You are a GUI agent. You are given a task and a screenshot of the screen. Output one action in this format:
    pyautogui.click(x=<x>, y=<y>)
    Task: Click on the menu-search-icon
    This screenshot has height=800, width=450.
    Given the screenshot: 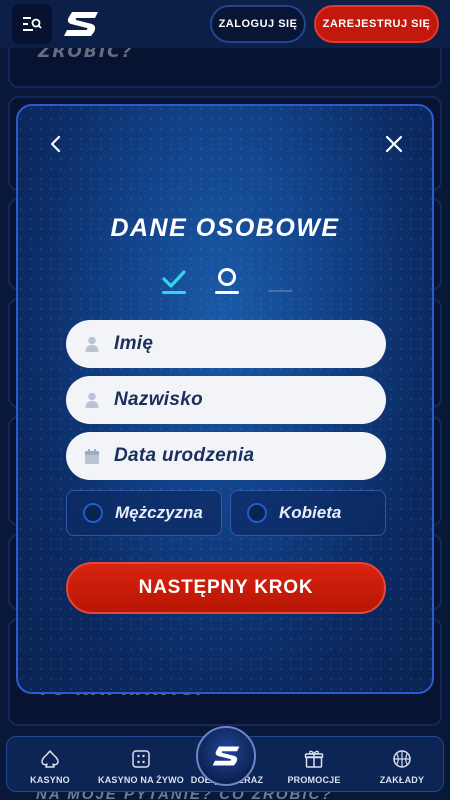 What is the action you would take?
    pyautogui.click(x=32, y=24)
    